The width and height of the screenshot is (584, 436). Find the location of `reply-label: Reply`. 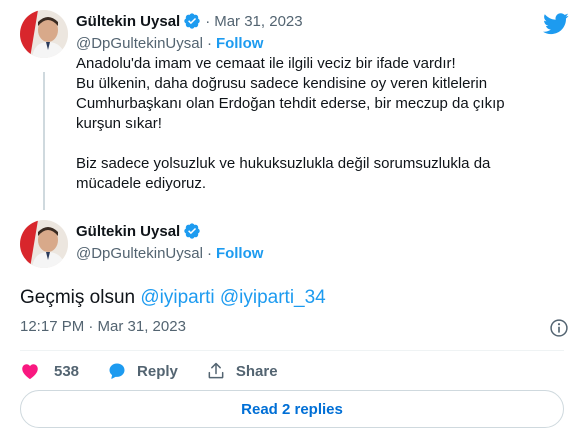

reply-label: Reply is located at coordinates (157, 371).